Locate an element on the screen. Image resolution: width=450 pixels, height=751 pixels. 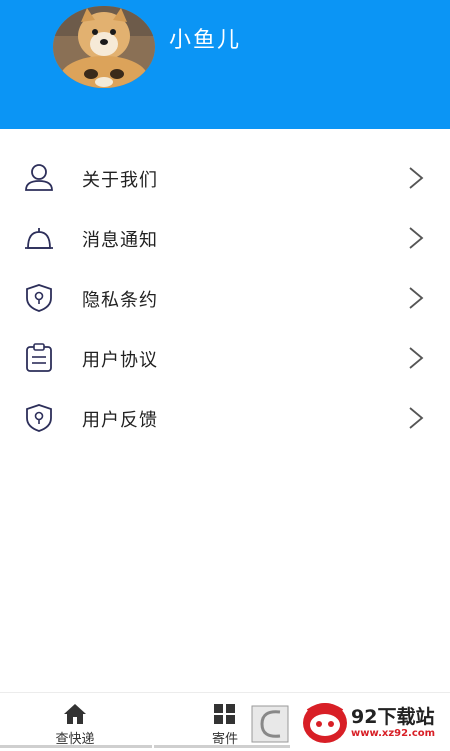
clipboard-icon is located at coordinates (39, 358).